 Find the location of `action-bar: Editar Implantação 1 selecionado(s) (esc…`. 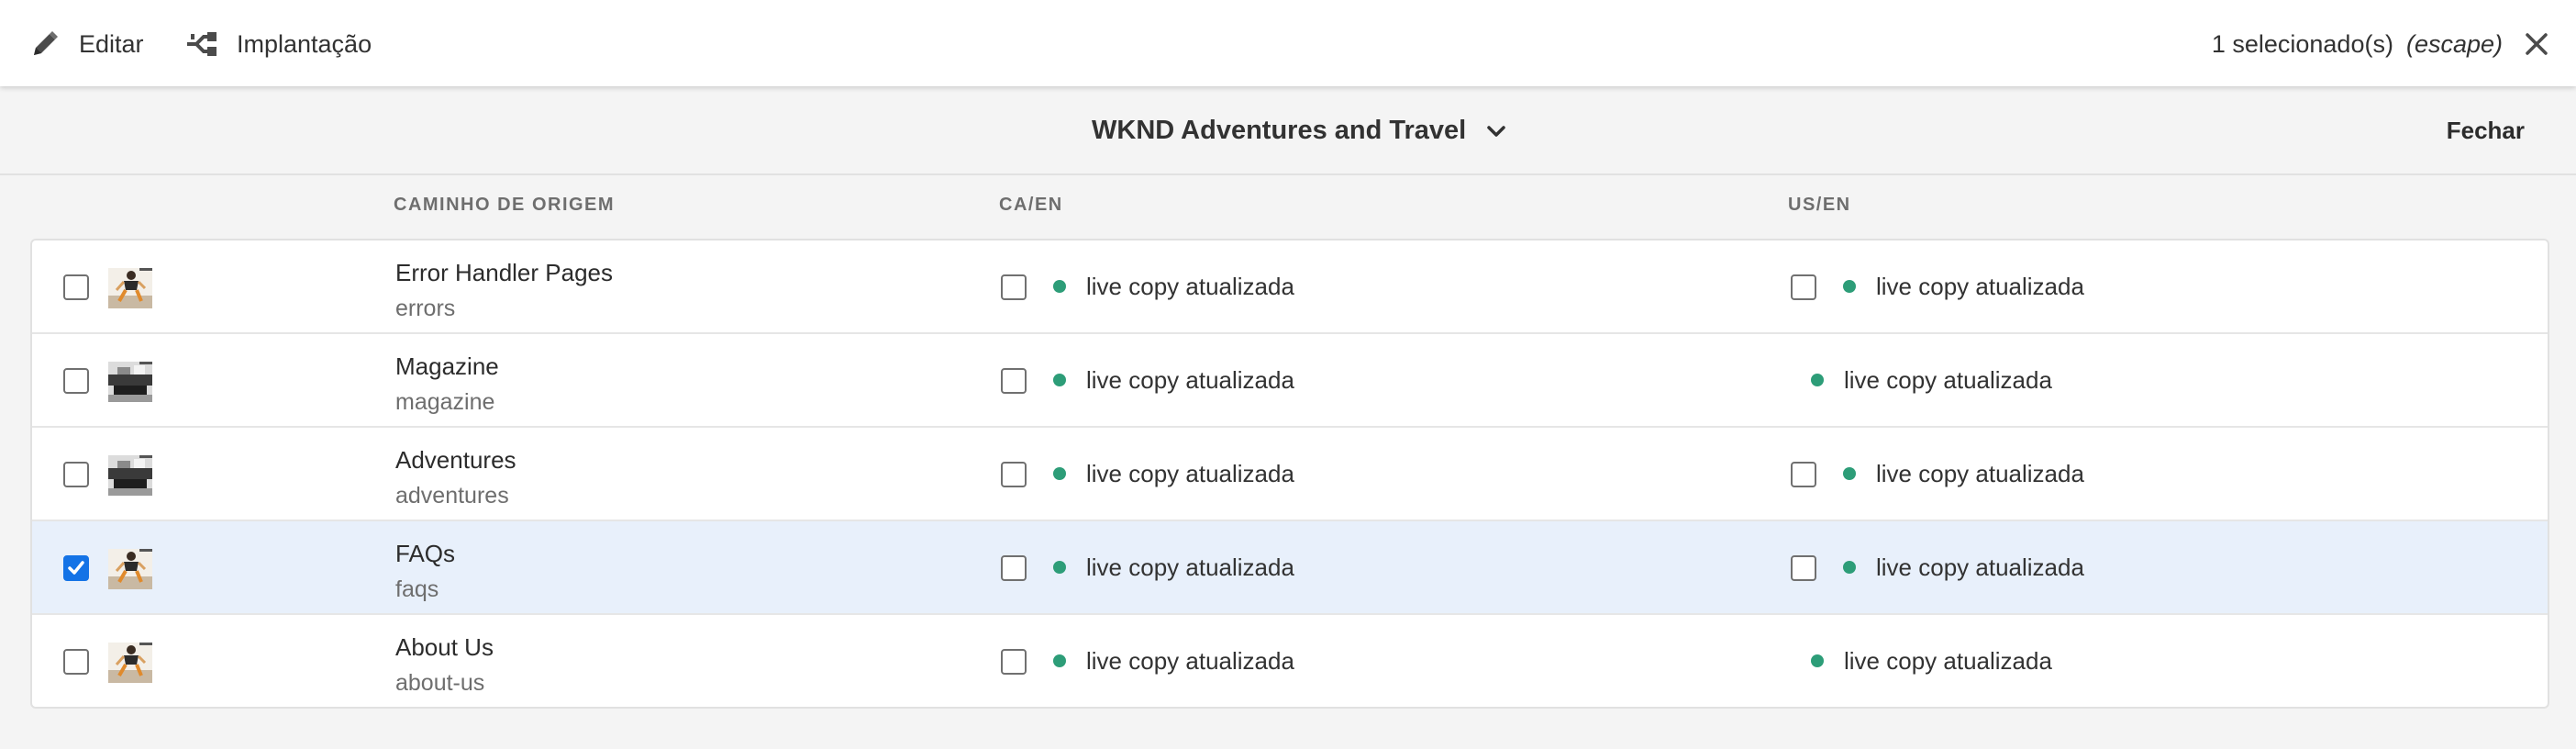

action-bar: Editar Implantação 1 selecionado(s) (esc… is located at coordinates (1288, 43).